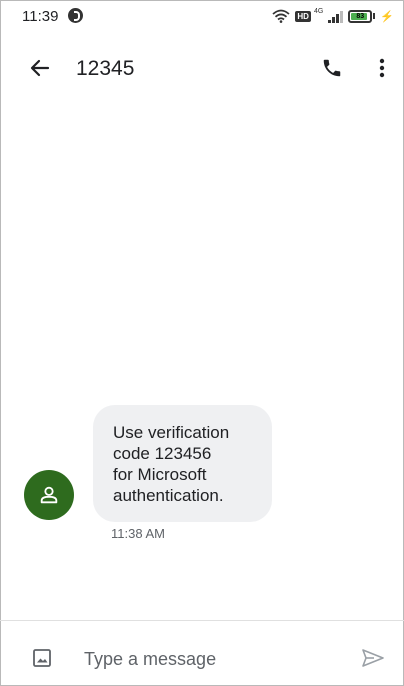 The height and width of the screenshot is (686, 404). Describe the element at coordinates (40, 16) in the screenshot. I see `status-time: 11:39` at that location.